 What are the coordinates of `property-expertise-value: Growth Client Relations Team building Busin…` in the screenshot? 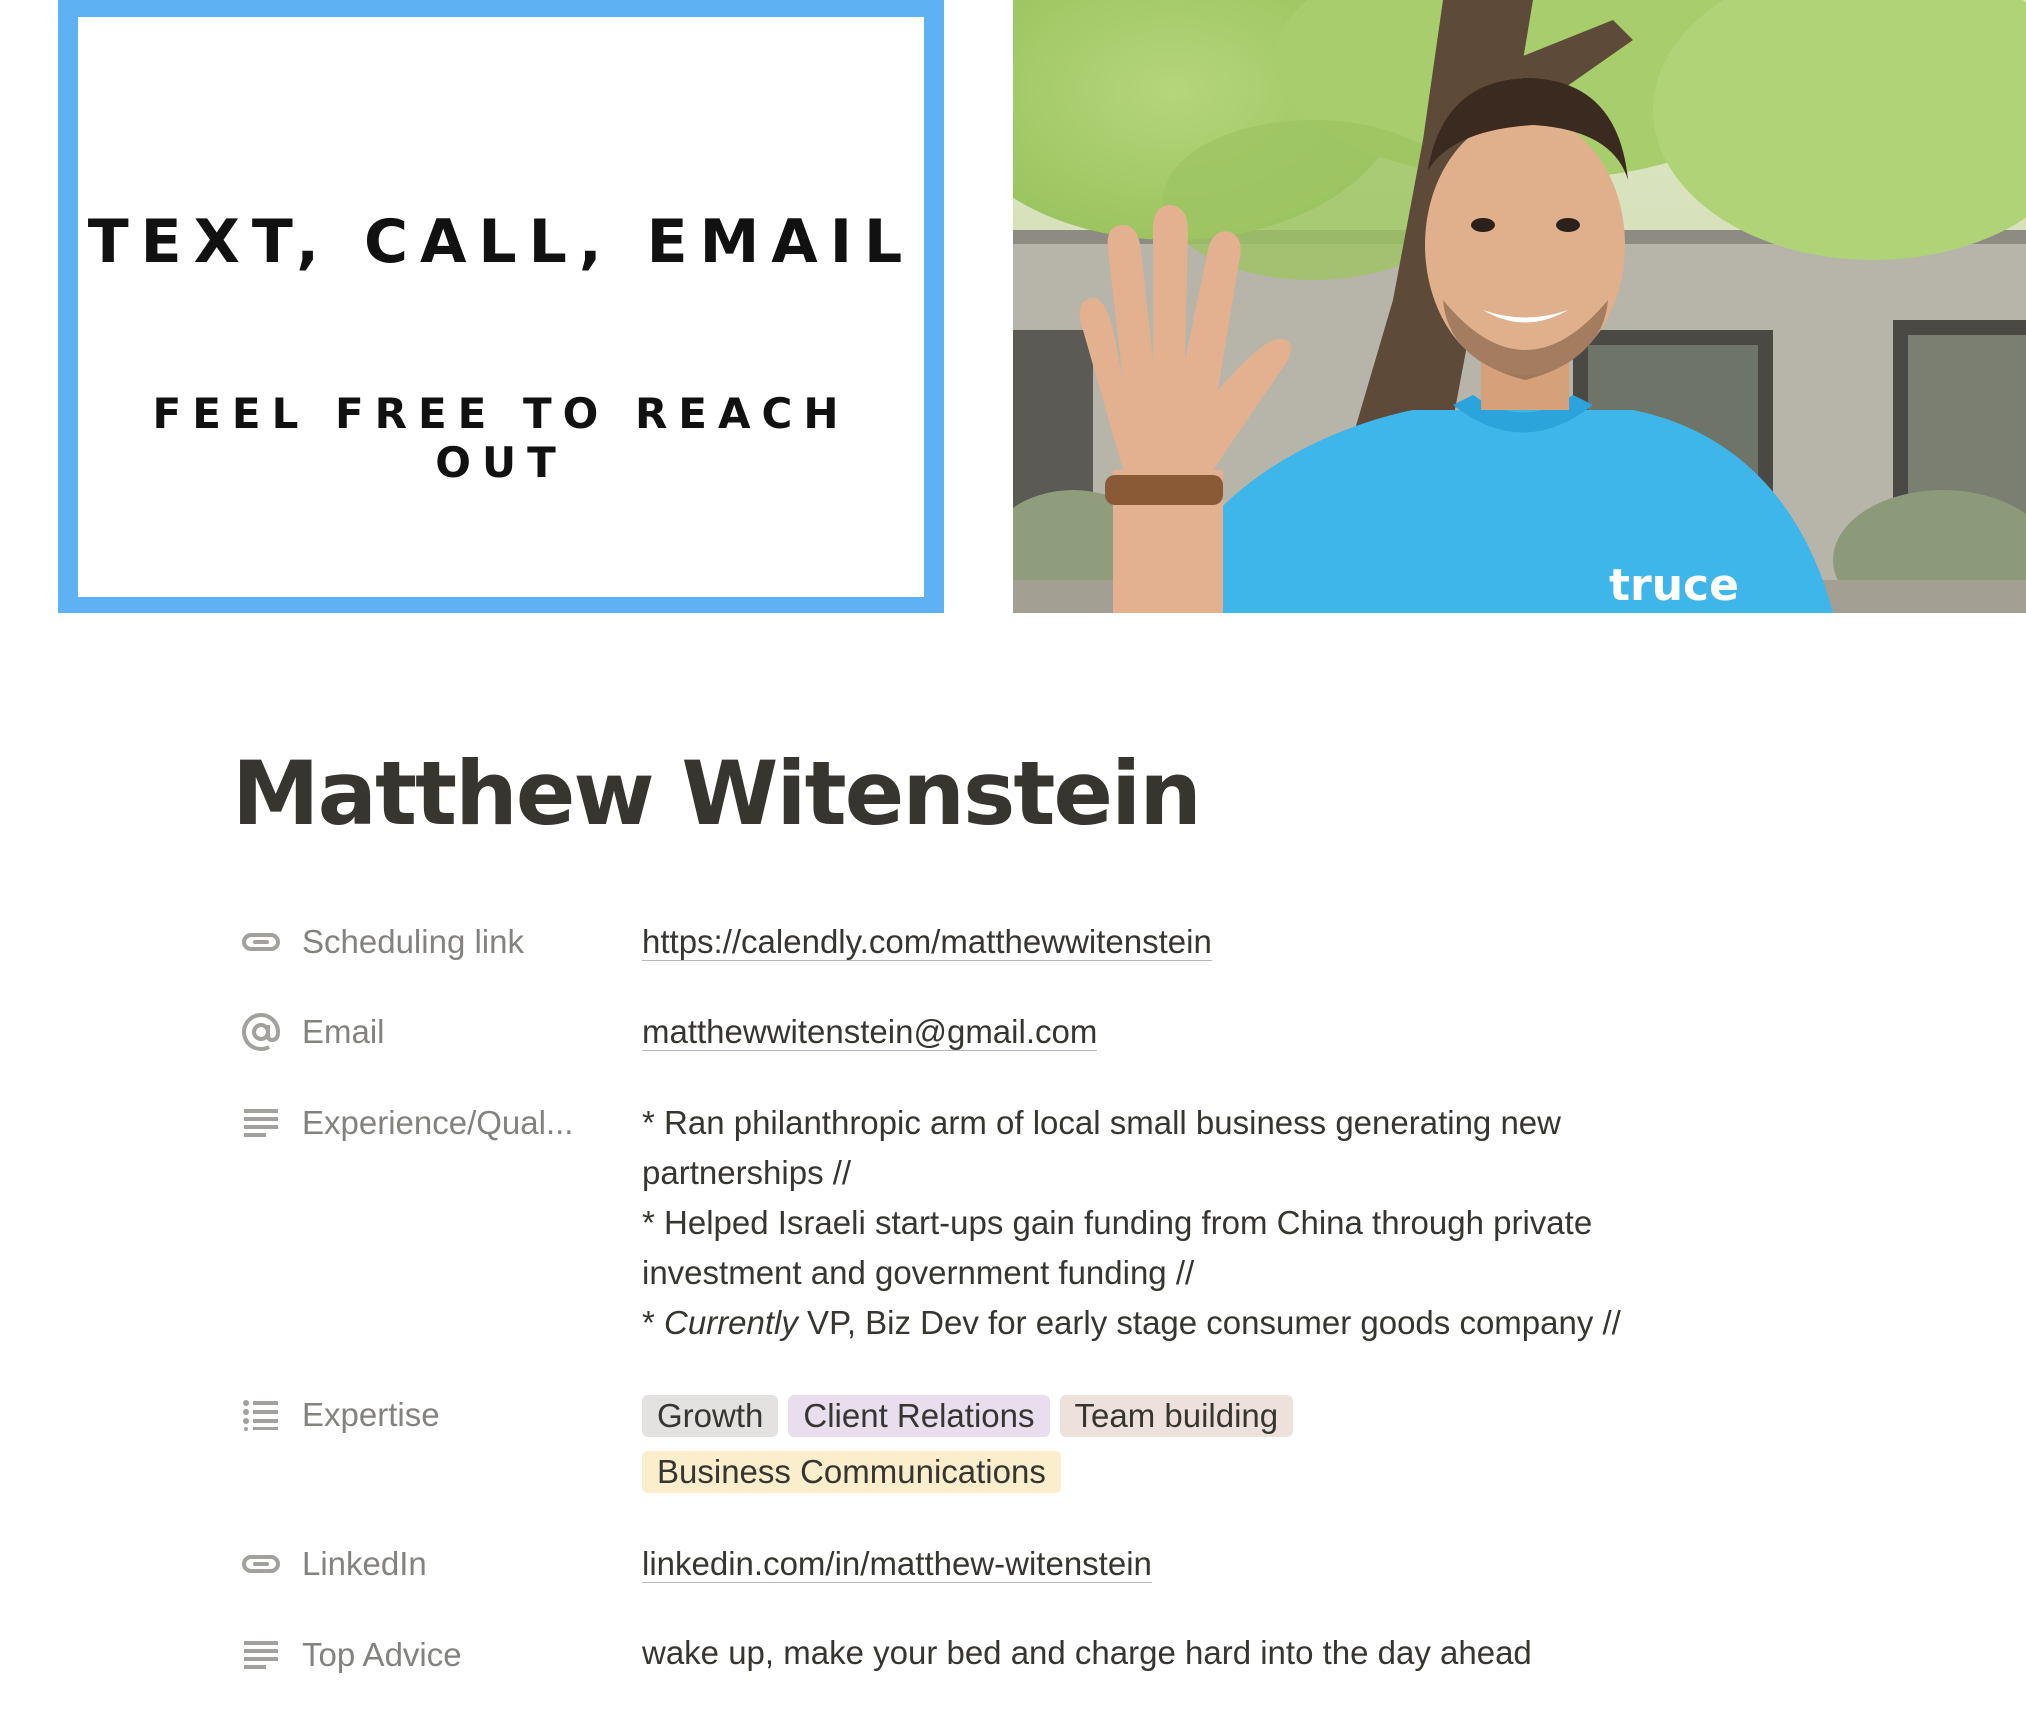 It's located at (1022, 1451).